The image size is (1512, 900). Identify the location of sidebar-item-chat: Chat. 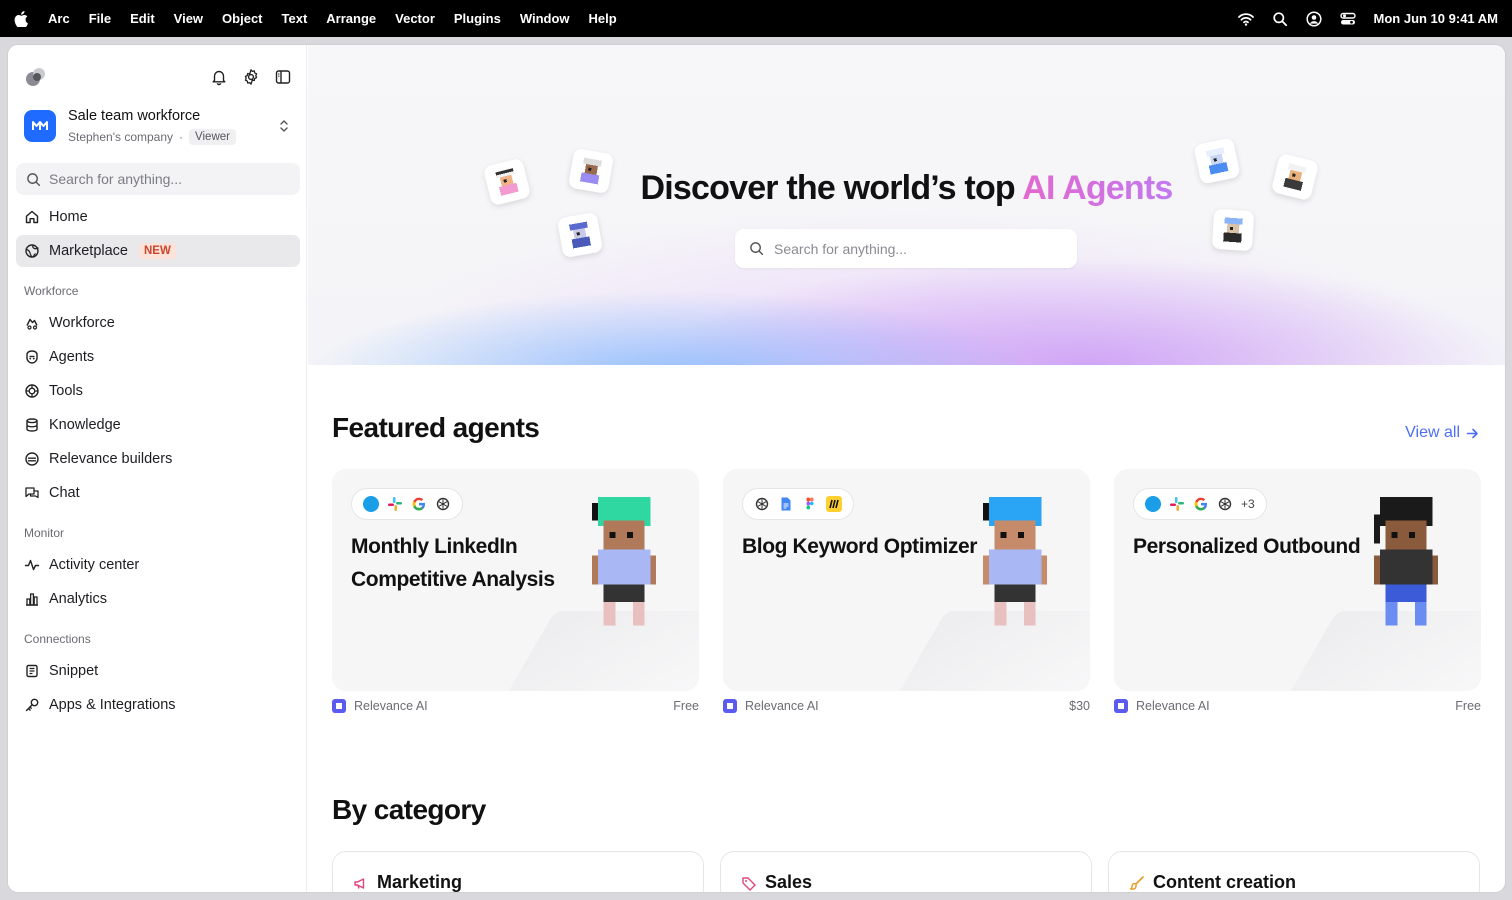
(158, 493).